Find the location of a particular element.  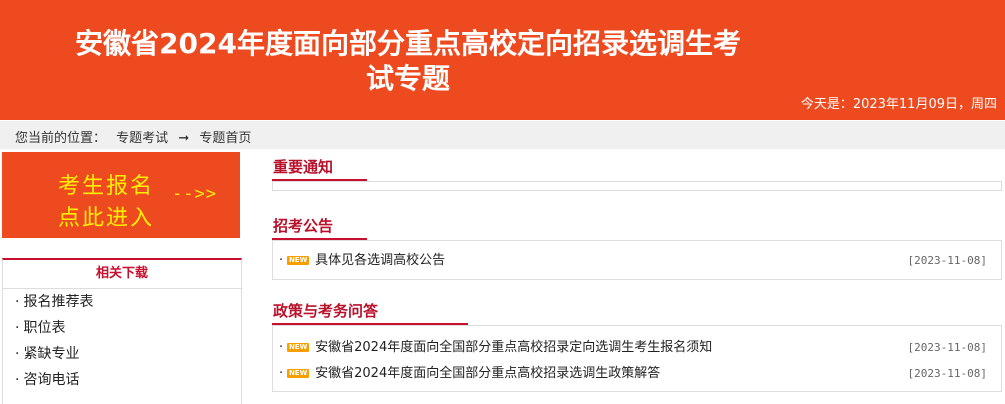

list-item: · NEW 具体见各选调高校公告 [2023-11-08] is located at coordinates (637, 261).